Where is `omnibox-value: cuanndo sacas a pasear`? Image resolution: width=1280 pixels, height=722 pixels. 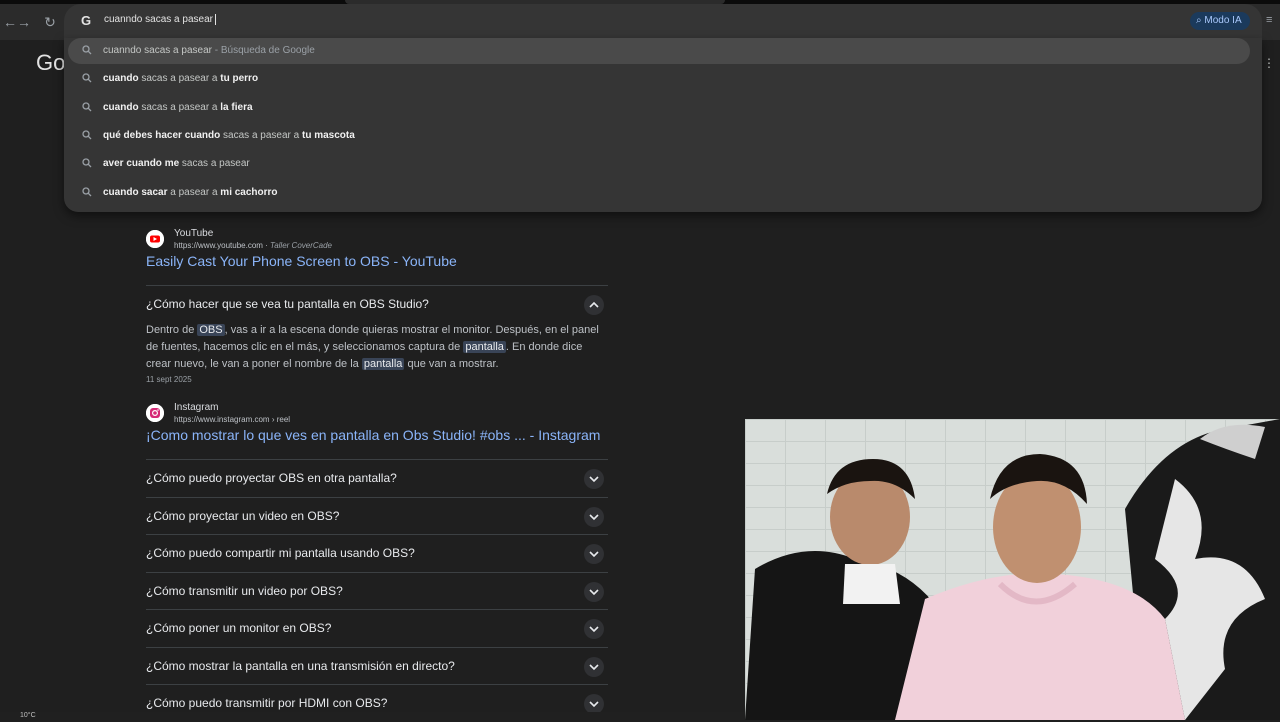
omnibox-value: cuanndo sacas a pasear is located at coordinates (158, 20).